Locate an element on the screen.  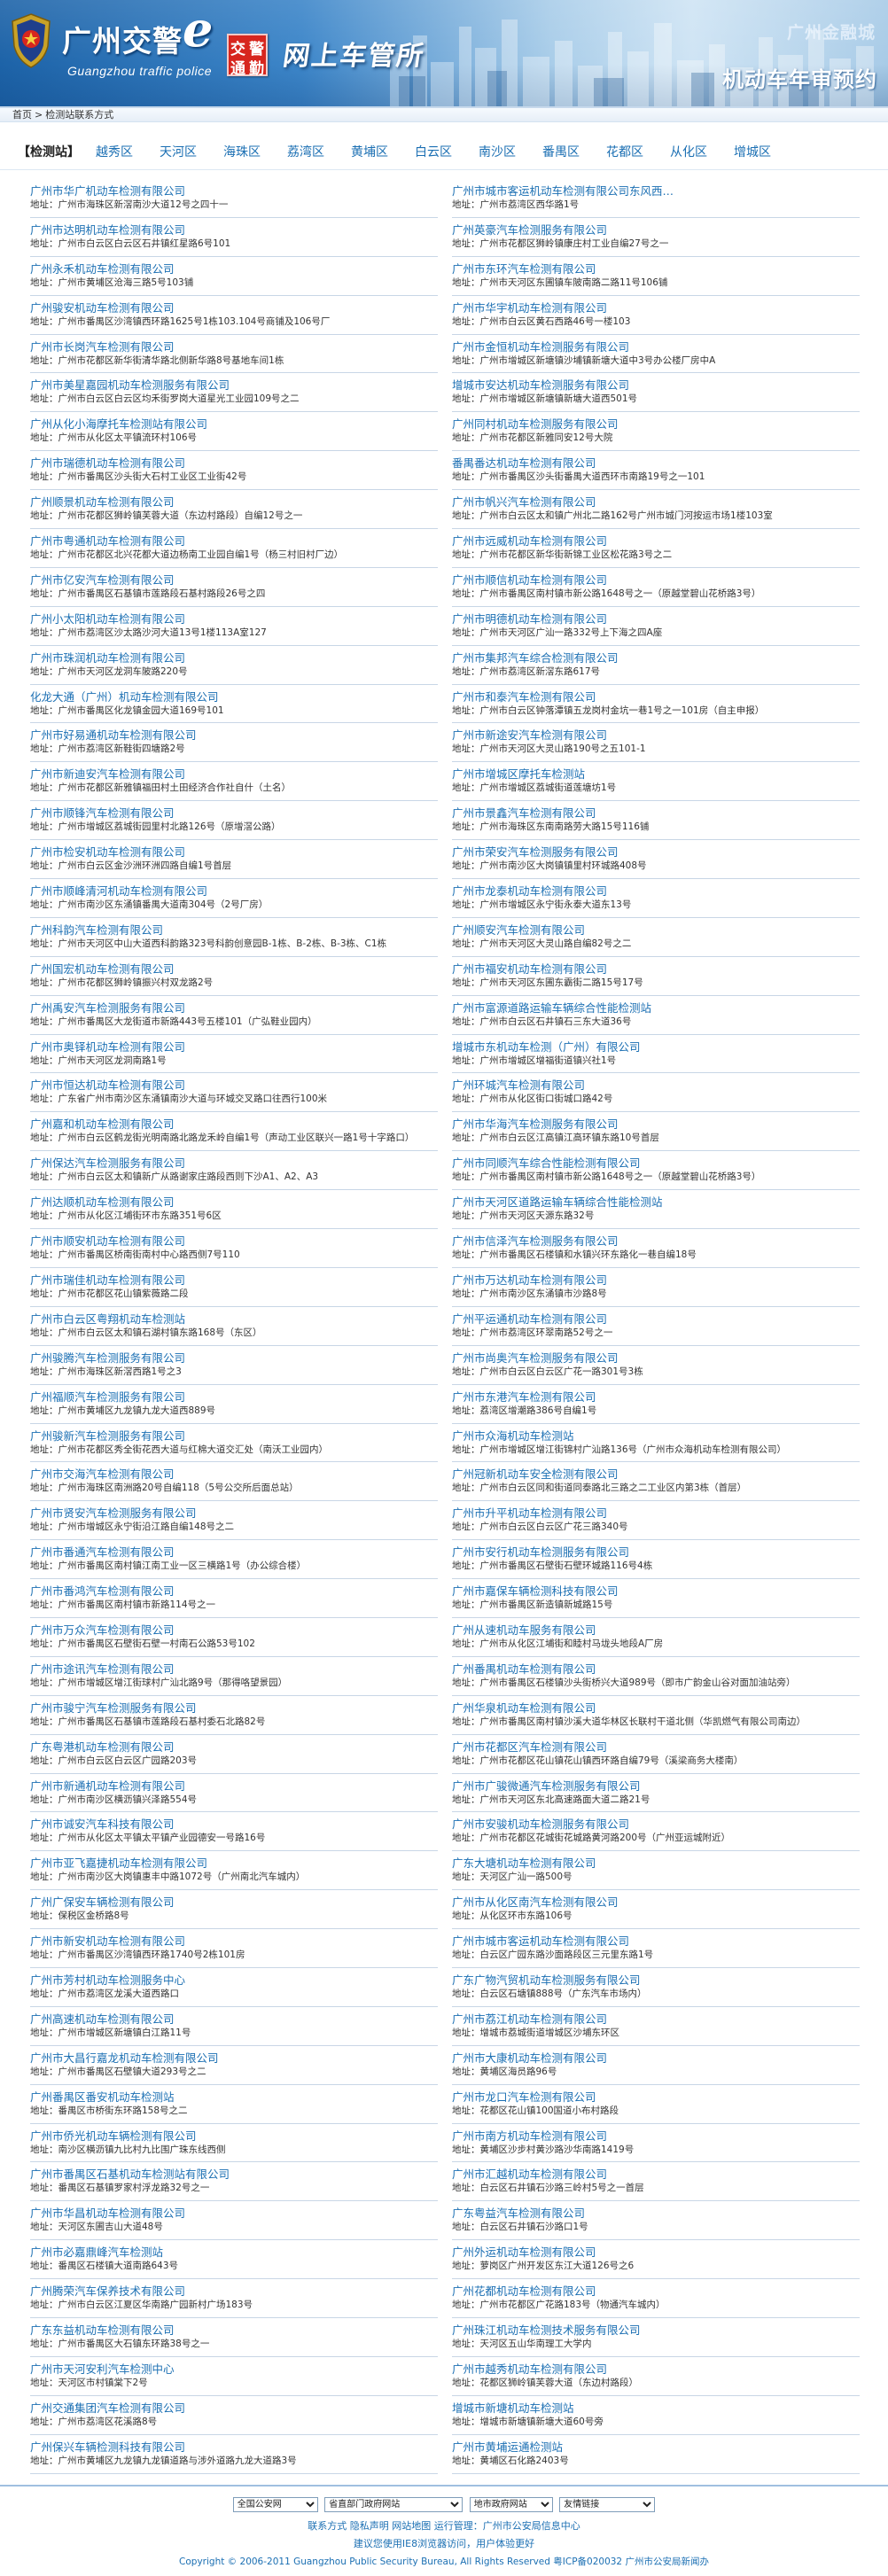
station-name-link: 广州腾荣汽车保养技术有限公司 is located at coordinates (234, 2292).